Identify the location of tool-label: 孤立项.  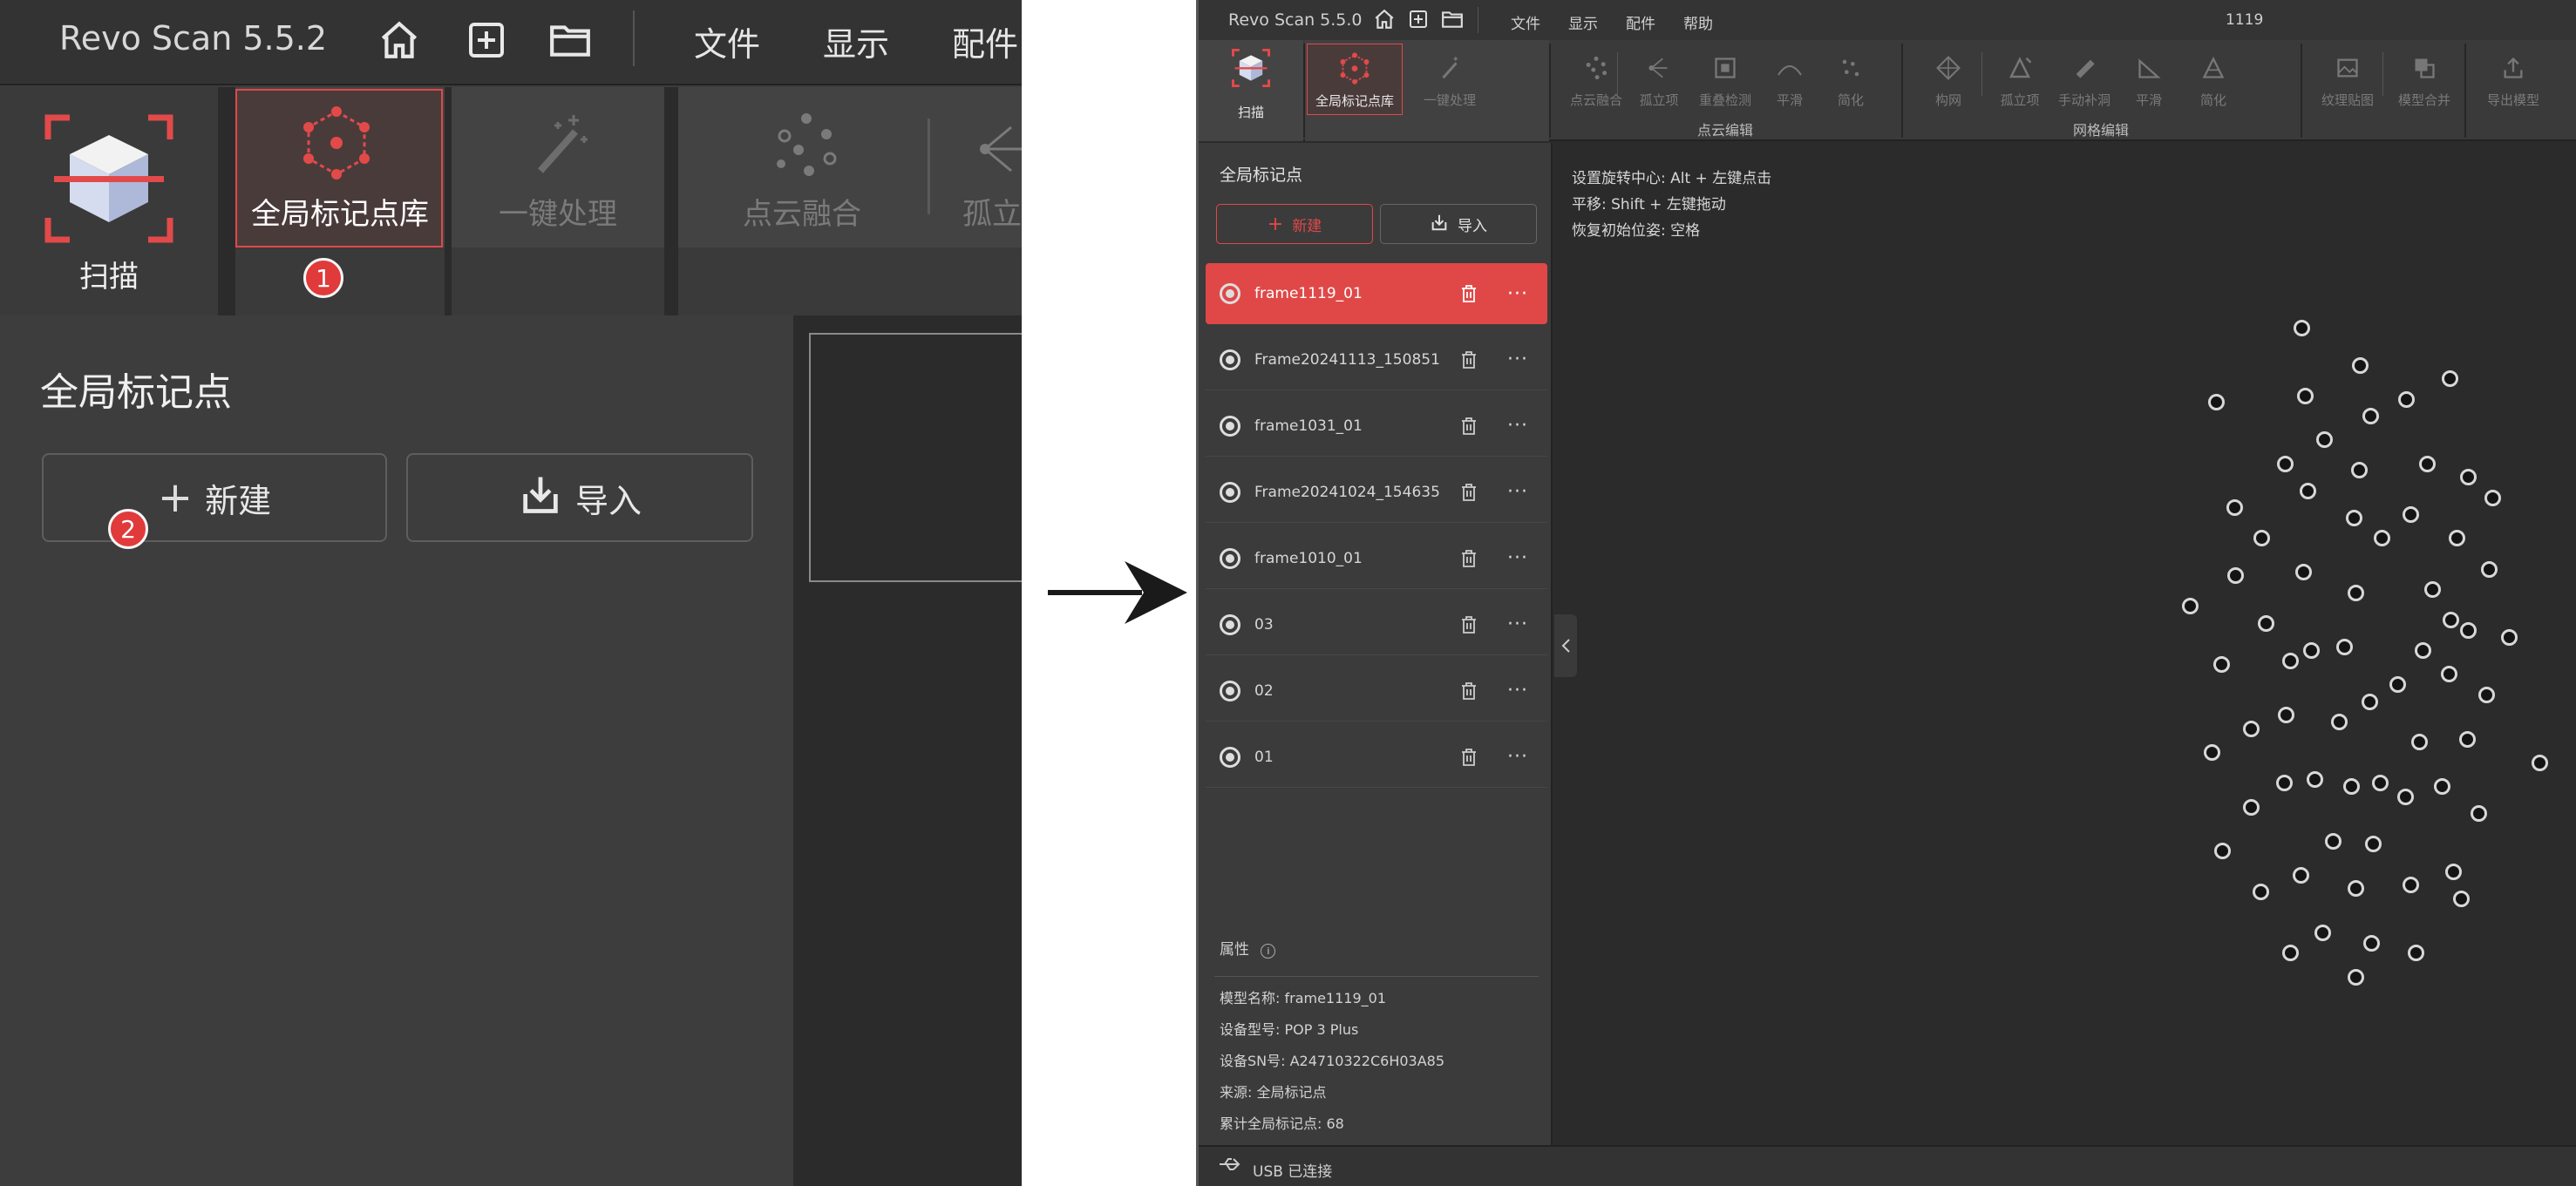
(1659, 100).